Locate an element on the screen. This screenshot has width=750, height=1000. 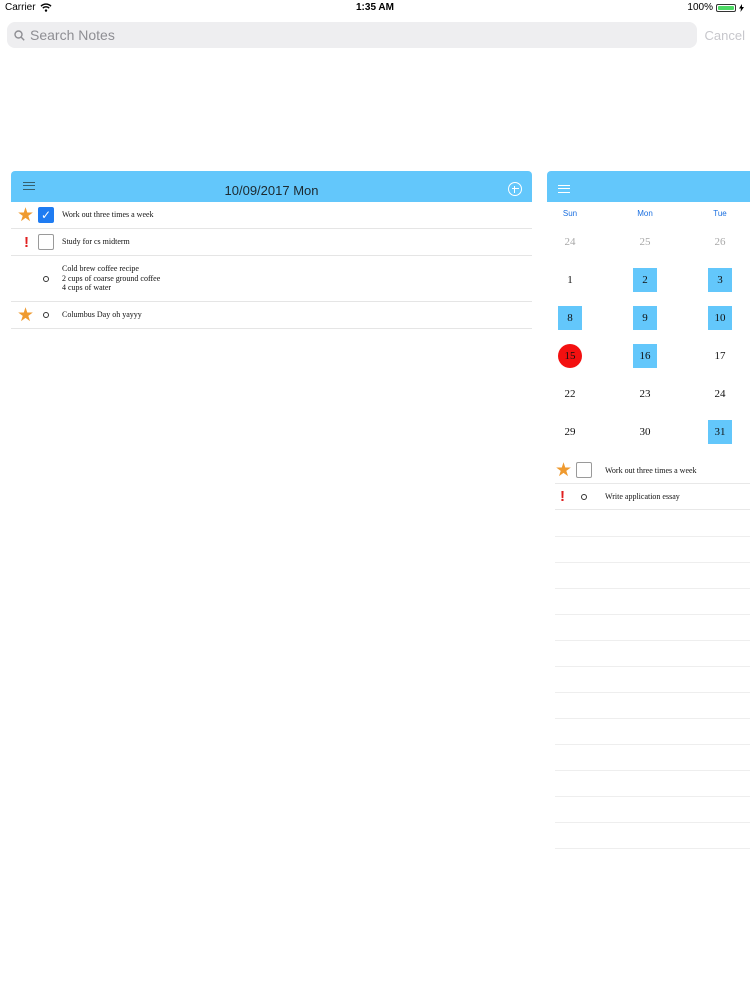
note-text: Study for cs midterm is located at coordinates (96, 242).